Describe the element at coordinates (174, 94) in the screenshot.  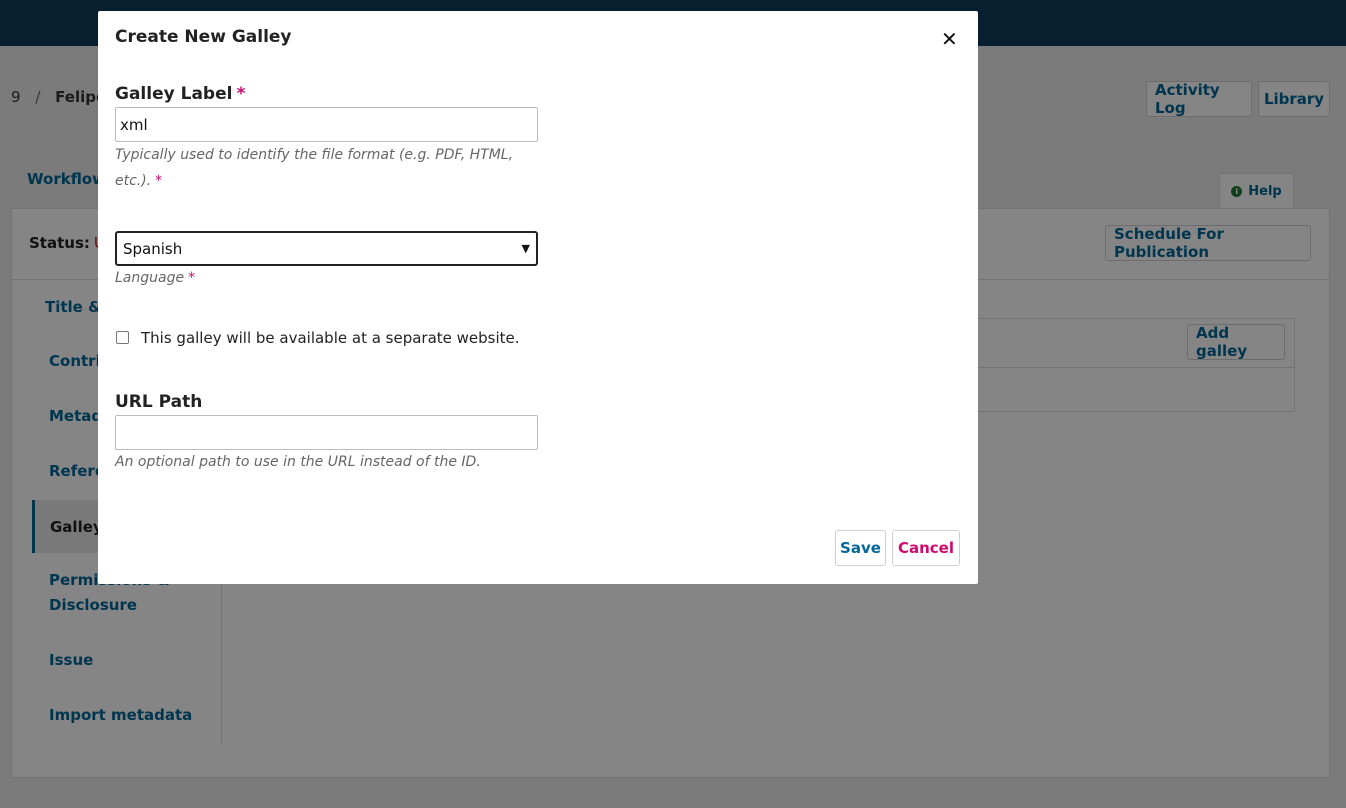
I see `galley-label-text: Galley Label` at that location.